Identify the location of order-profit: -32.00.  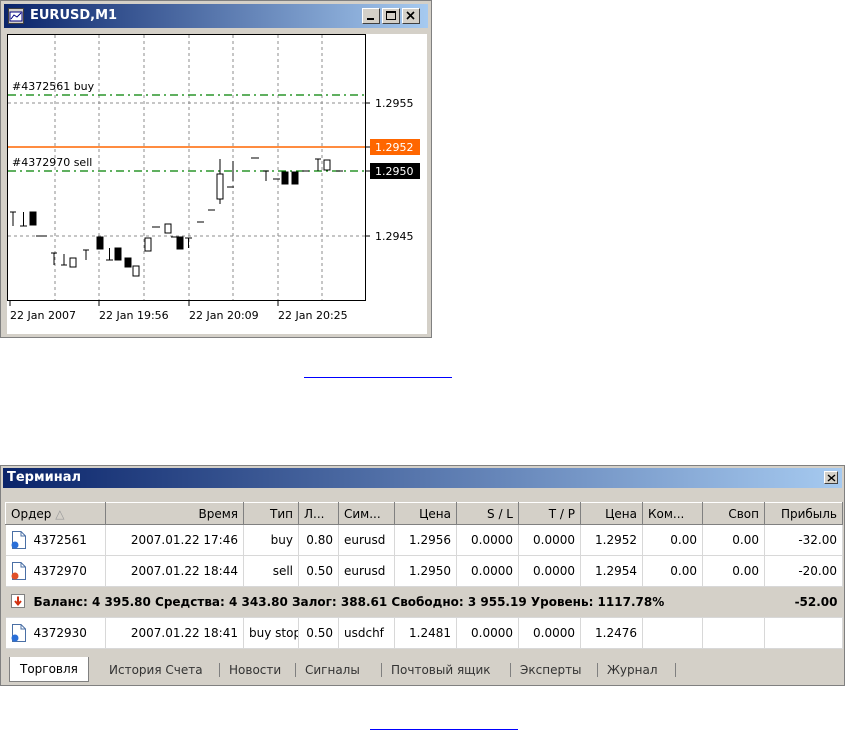
(803, 540).